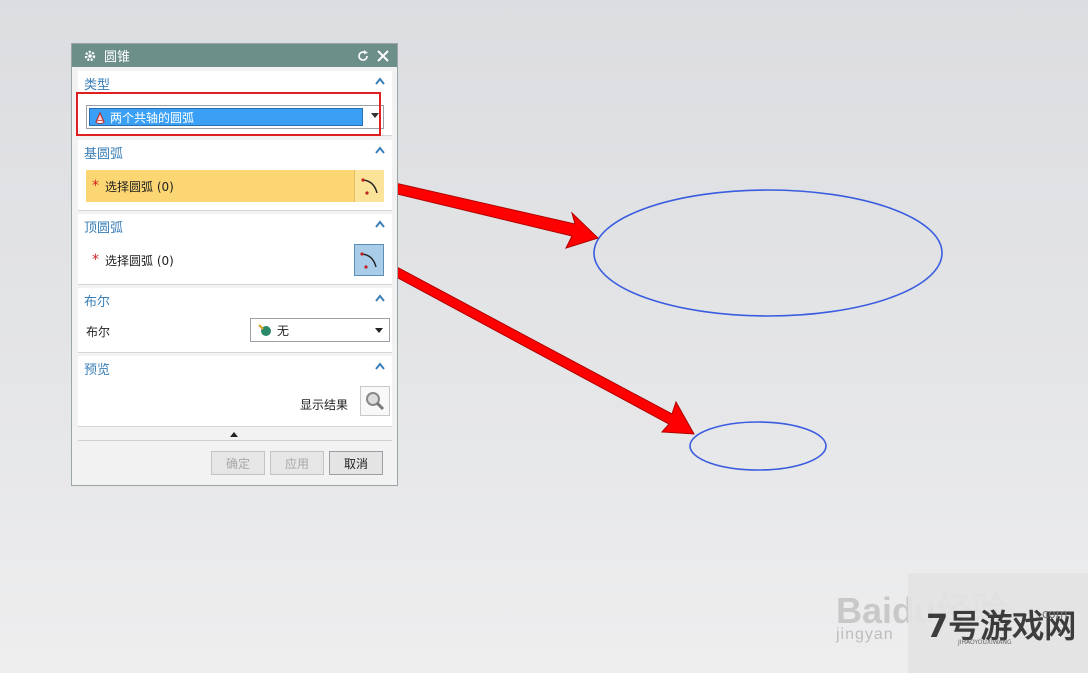  I want to click on chevron-up-icon, so click(234, 434).